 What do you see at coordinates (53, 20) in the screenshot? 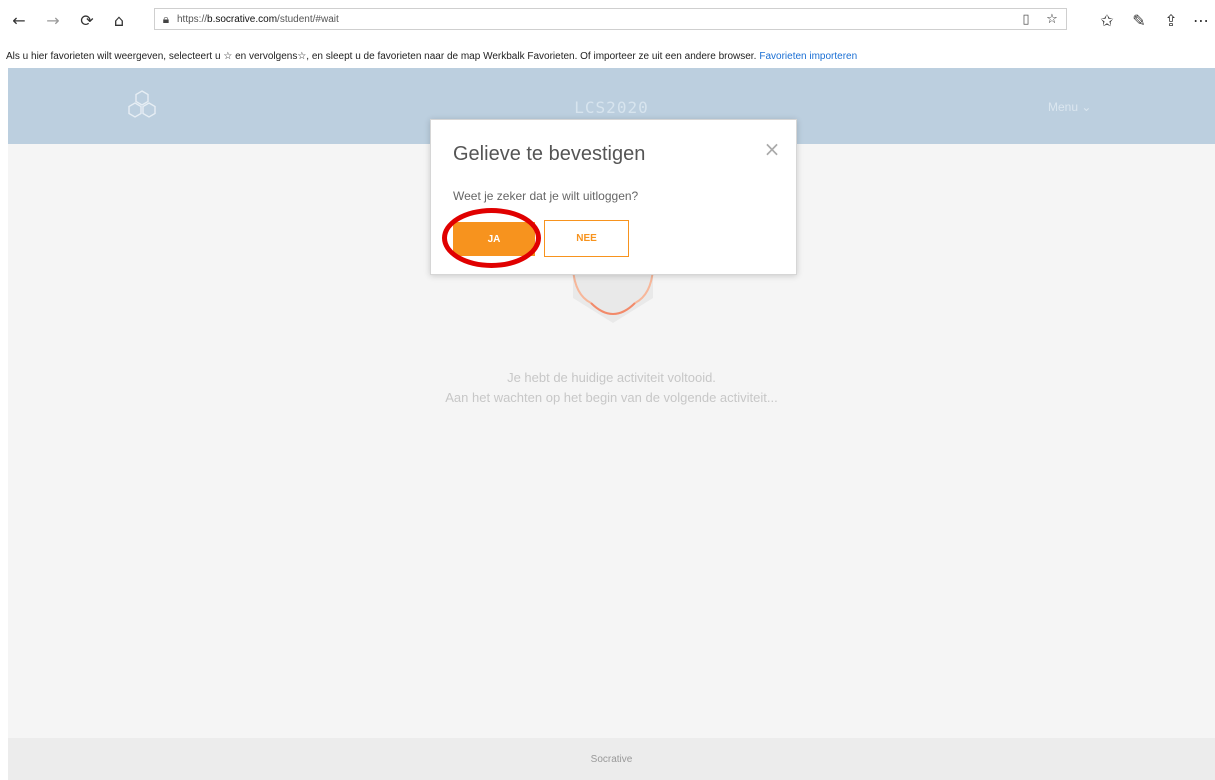
I see `forward-icon: →` at bounding box center [53, 20].